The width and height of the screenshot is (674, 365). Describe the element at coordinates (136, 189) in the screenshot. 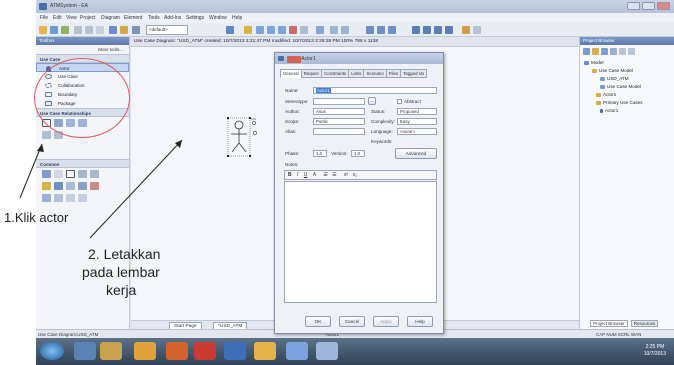

I see `arrow-to-canvas` at that location.